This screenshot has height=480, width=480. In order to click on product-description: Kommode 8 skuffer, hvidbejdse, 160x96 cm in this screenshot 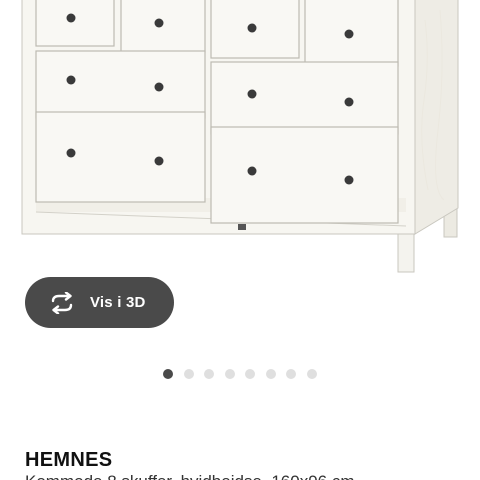, I will do `click(189, 476)`.